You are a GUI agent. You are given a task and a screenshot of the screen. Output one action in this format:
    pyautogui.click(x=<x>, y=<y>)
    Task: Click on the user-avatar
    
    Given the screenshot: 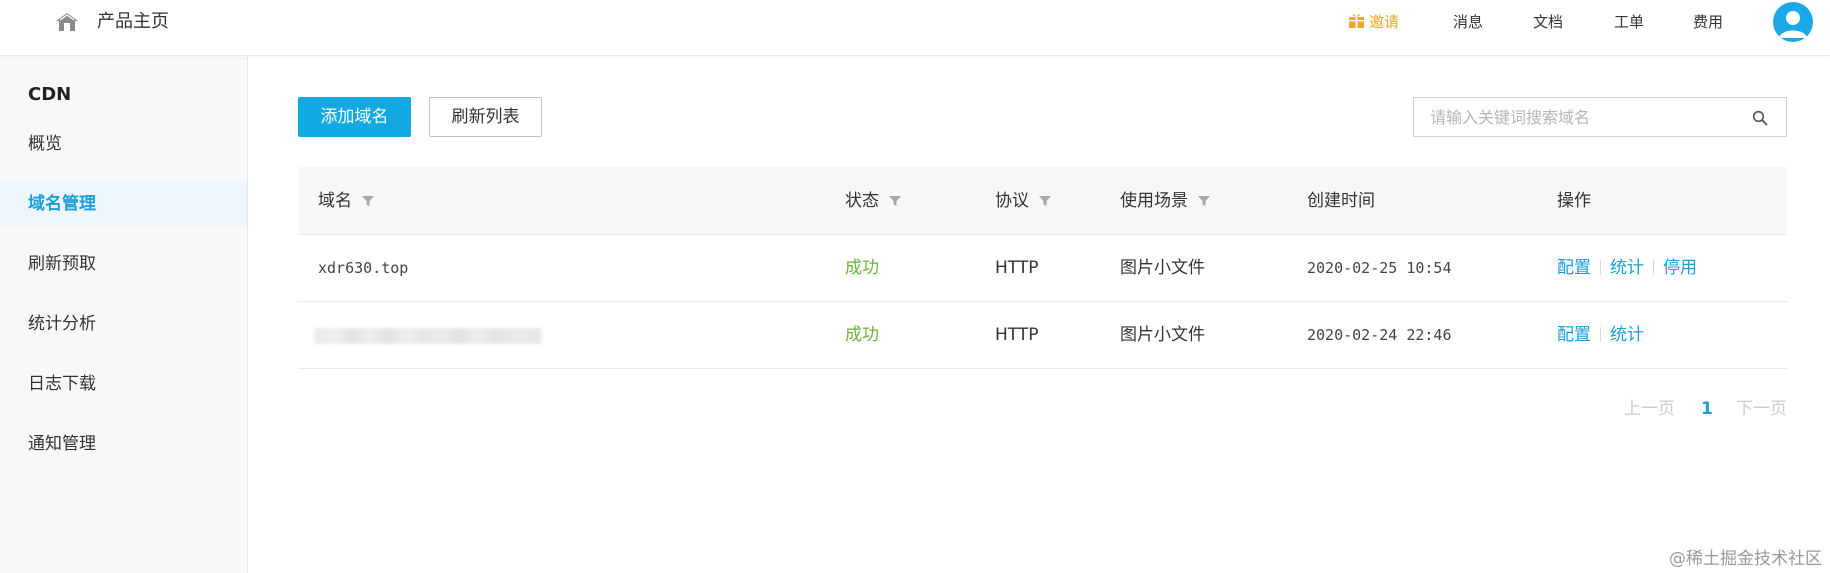 What is the action you would take?
    pyautogui.click(x=1793, y=22)
    